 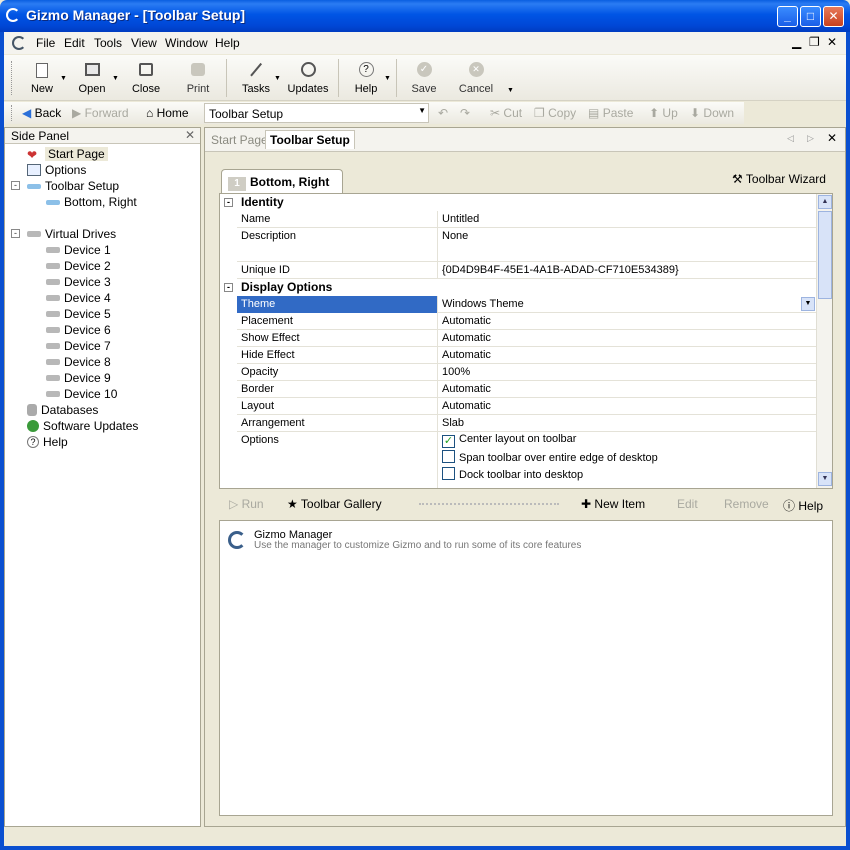 I want to click on toolbar-grip, so click(x=12, y=78).